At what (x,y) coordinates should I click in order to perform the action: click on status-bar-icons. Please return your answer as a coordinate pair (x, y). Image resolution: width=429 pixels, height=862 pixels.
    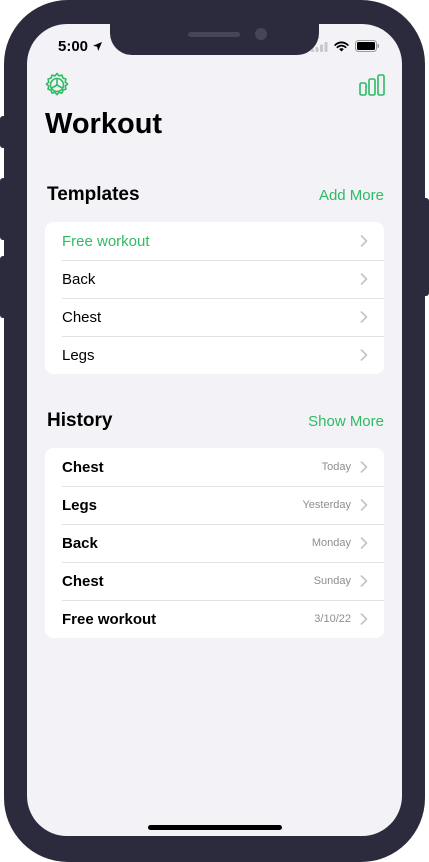
    Looking at the image, I should click on (345, 46).